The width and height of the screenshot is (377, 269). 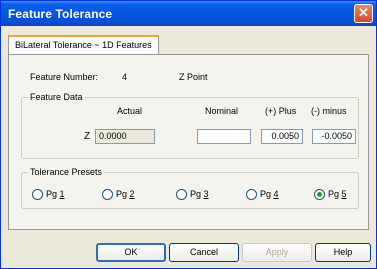 What do you see at coordinates (281, 111) in the screenshot?
I see `plus-header: (+) Plus` at bounding box center [281, 111].